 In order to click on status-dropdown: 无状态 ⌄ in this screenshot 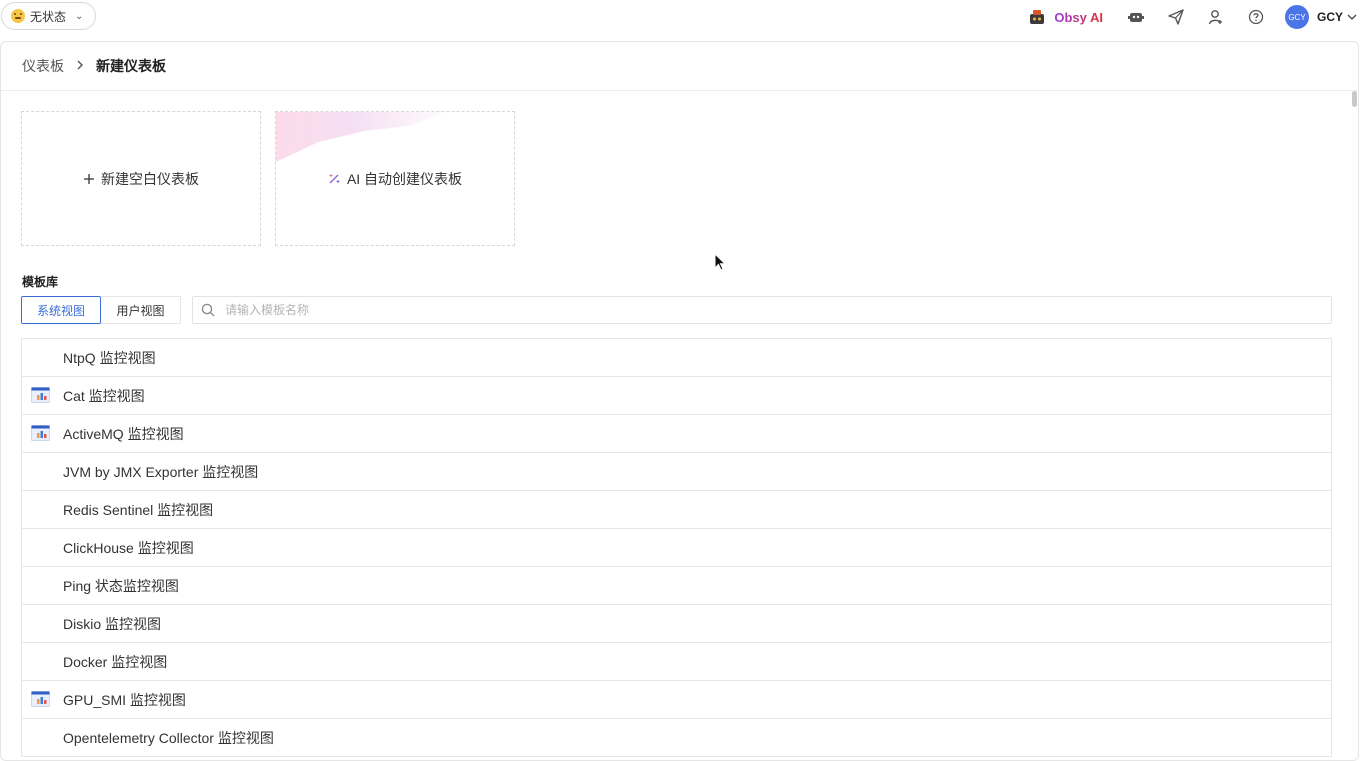, I will do `click(49, 16)`.